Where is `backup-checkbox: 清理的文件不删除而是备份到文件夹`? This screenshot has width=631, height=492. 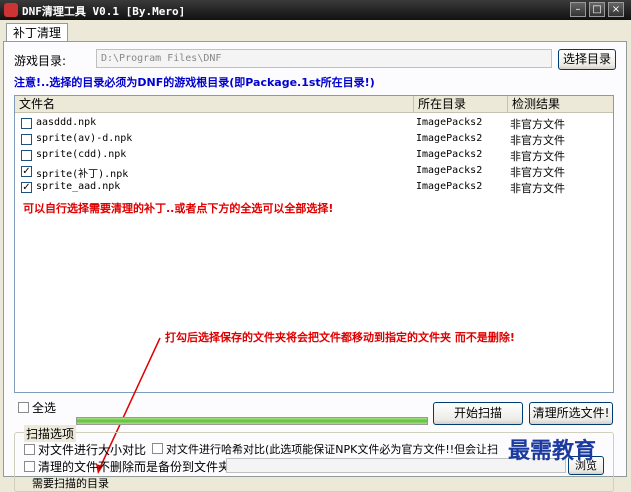 backup-checkbox: 清理的文件不删除而是备份到文件夹 is located at coordinates (127, 466).